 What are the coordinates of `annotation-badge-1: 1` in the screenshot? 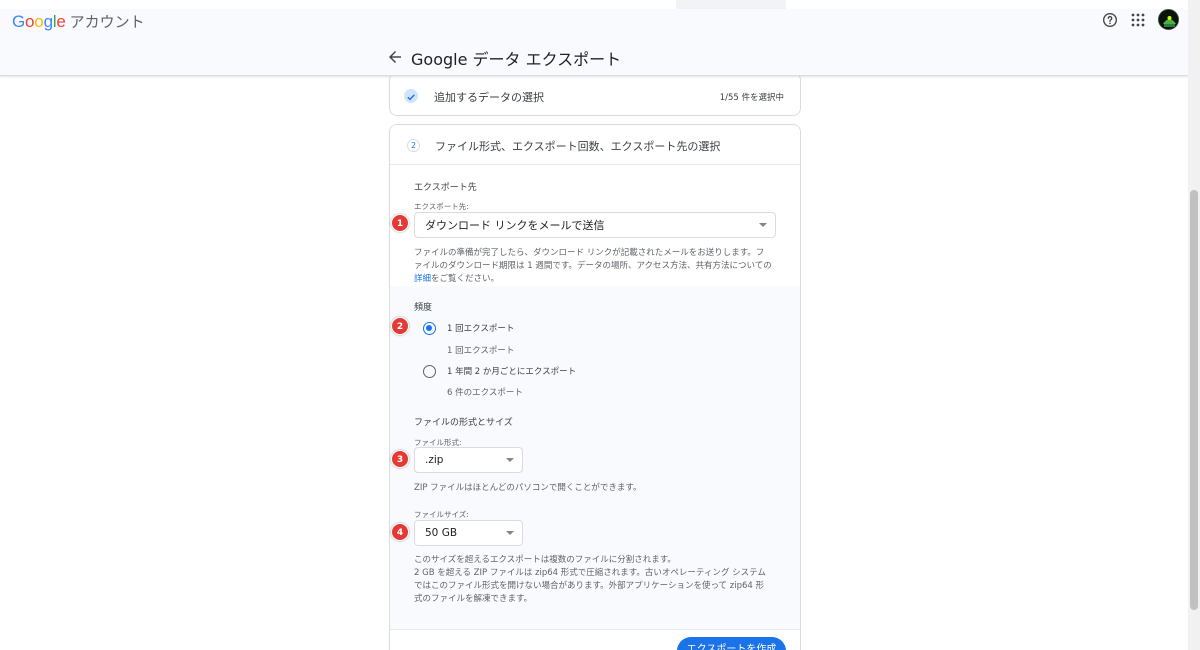 It's located at (400, 223).